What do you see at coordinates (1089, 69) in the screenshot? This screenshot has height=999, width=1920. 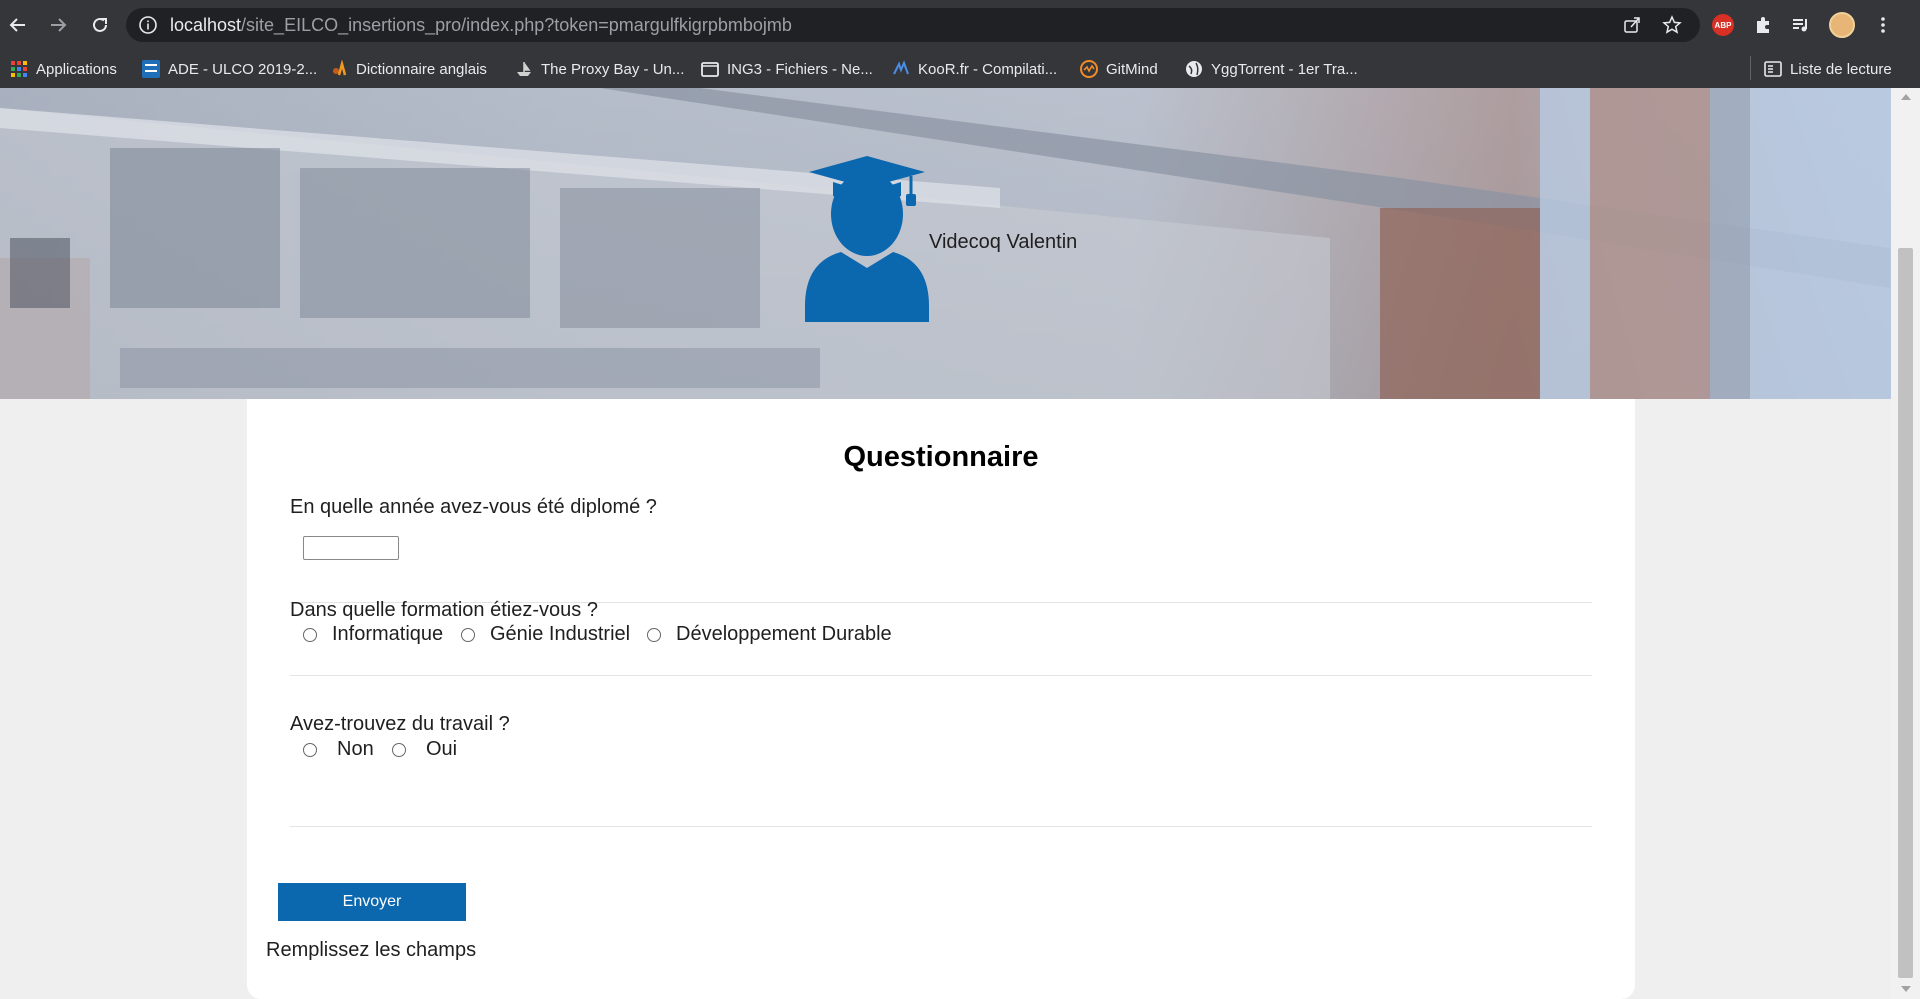 I see `gitmind-icon` at bounding box center [1089, 69].